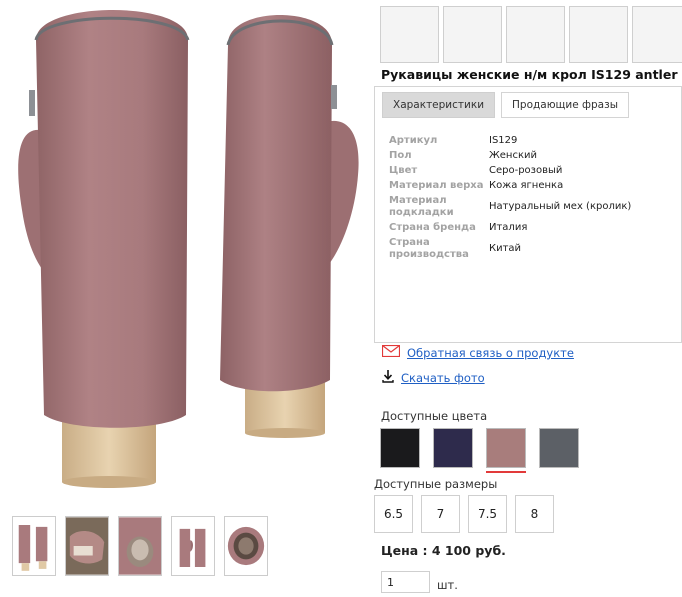  I want to click on spec-value: Серо-розовый, so click(526, 170).